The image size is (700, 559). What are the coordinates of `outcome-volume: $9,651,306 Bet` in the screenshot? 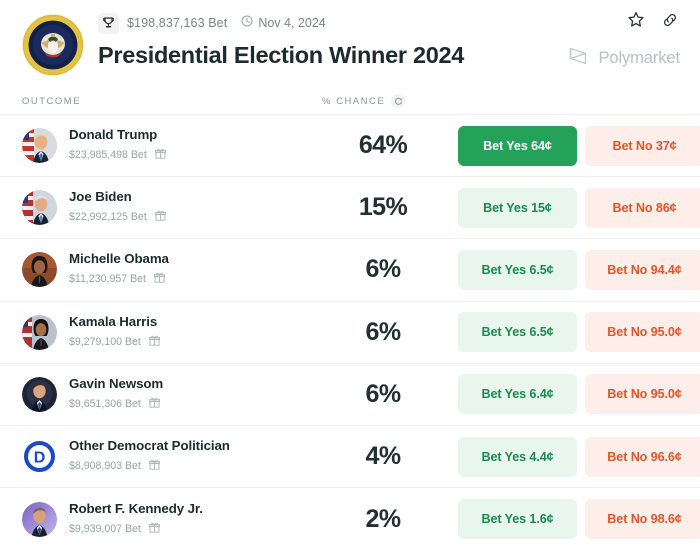 It's located at (105, 403).